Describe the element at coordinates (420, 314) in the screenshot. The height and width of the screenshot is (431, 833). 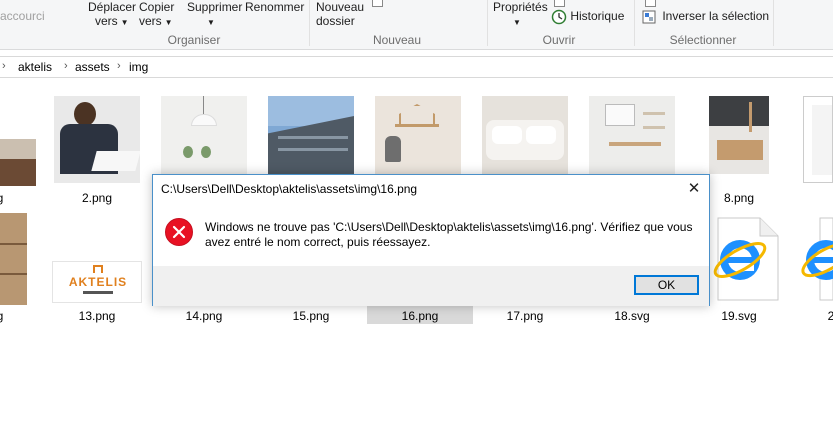
I see `file-name-selected: 16.png` at that location.